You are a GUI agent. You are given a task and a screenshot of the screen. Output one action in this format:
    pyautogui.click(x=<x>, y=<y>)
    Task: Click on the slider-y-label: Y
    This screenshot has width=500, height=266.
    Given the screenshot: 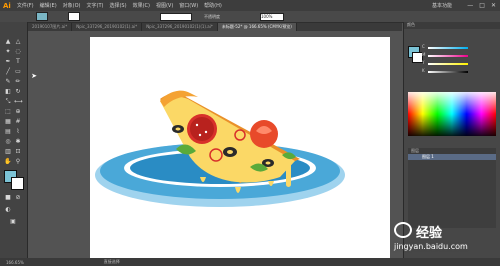 What is the action you would take?
    pyautogui.click(x=423, y=62)
    